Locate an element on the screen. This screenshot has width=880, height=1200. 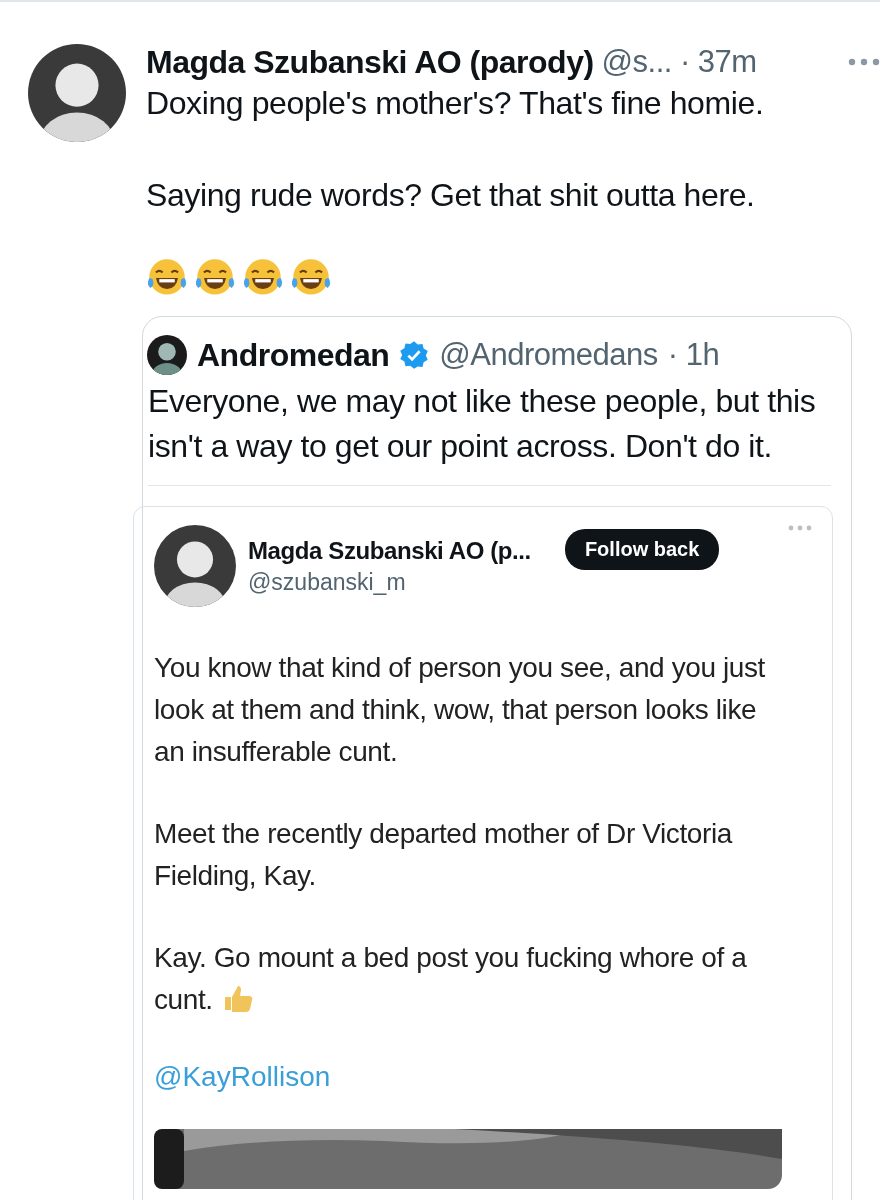
follow-back-button: Follow back is located at coordinates (642, 549).